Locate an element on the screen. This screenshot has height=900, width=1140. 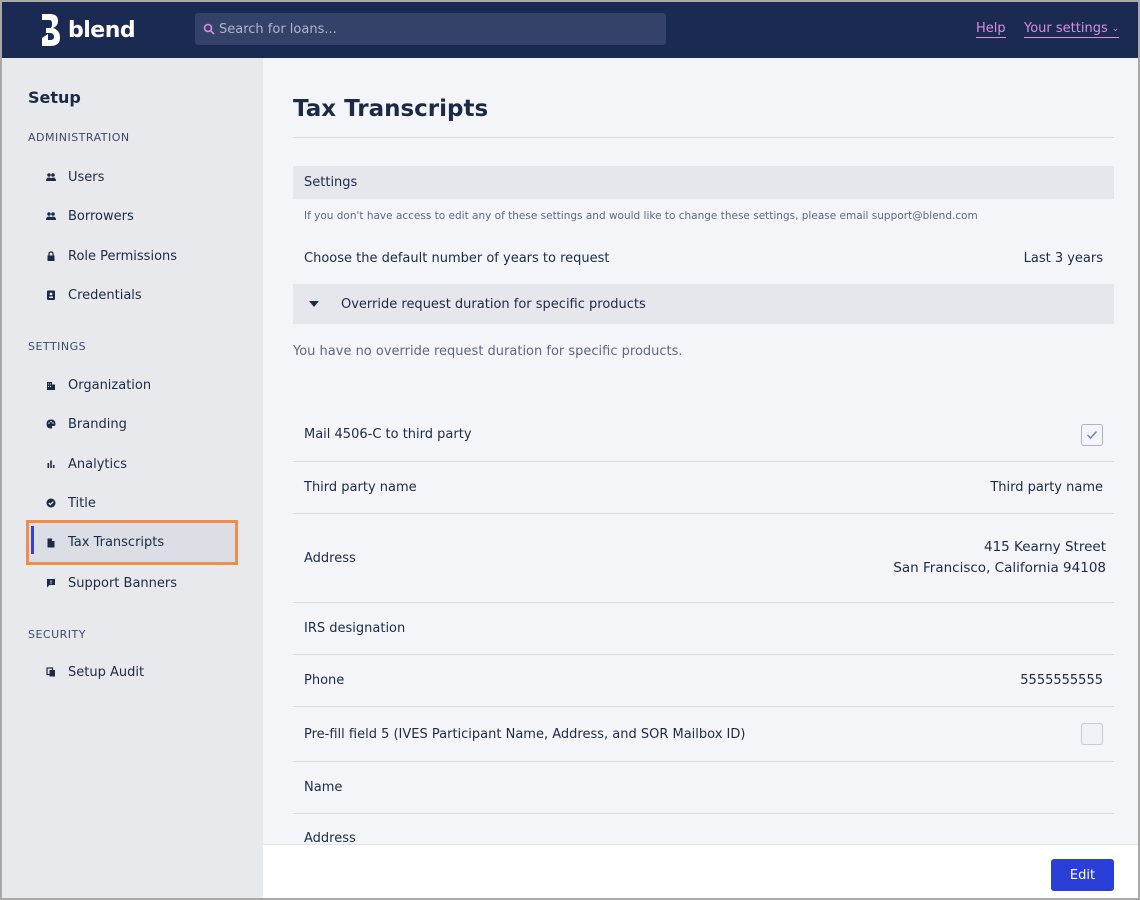
sidebar-item-role-permissions: Role Permissions is located at coordinates (132, 256).